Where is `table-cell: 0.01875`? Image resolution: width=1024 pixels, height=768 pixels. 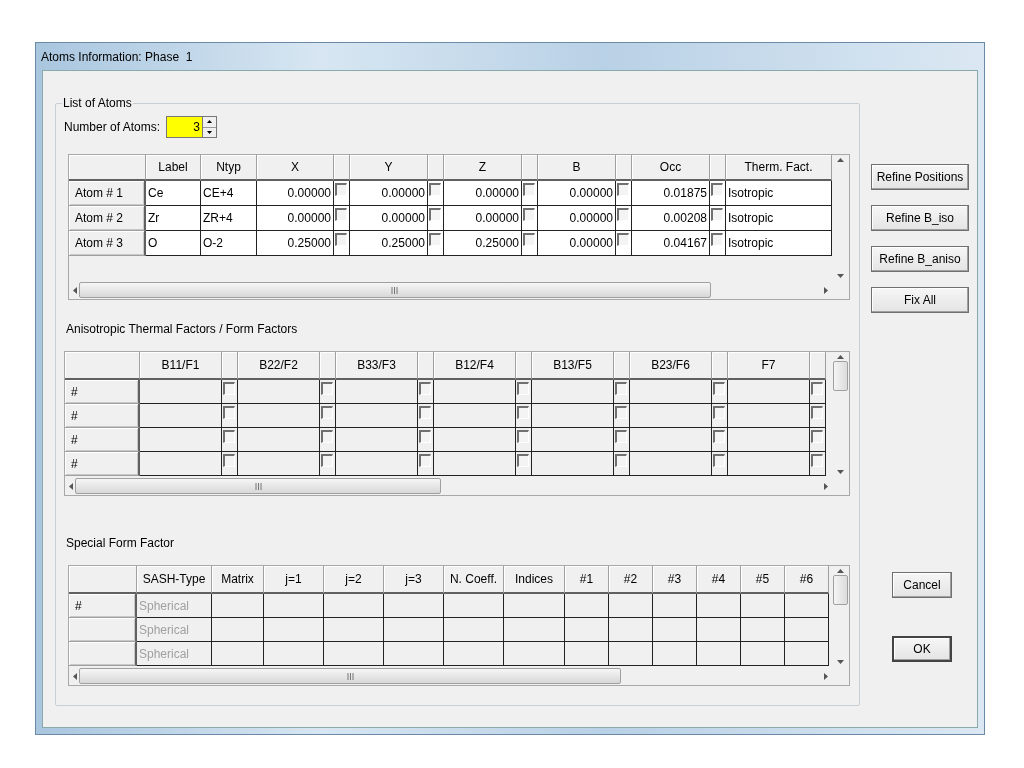
table-cell: 0.01875 is located at coordinates (671, 193).